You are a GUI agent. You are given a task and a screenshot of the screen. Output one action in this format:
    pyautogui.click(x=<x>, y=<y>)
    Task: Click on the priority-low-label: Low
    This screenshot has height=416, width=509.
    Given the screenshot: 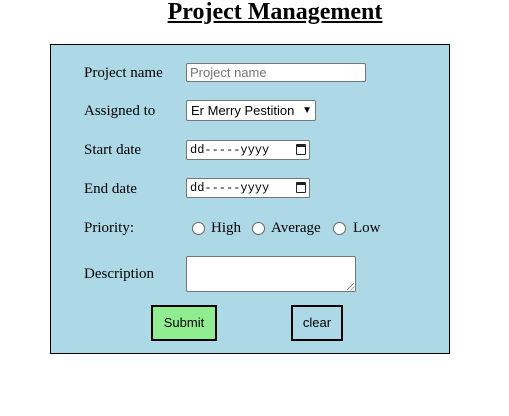 What is the action you would take?
    pyautogui.click(x=367, y=228)
    